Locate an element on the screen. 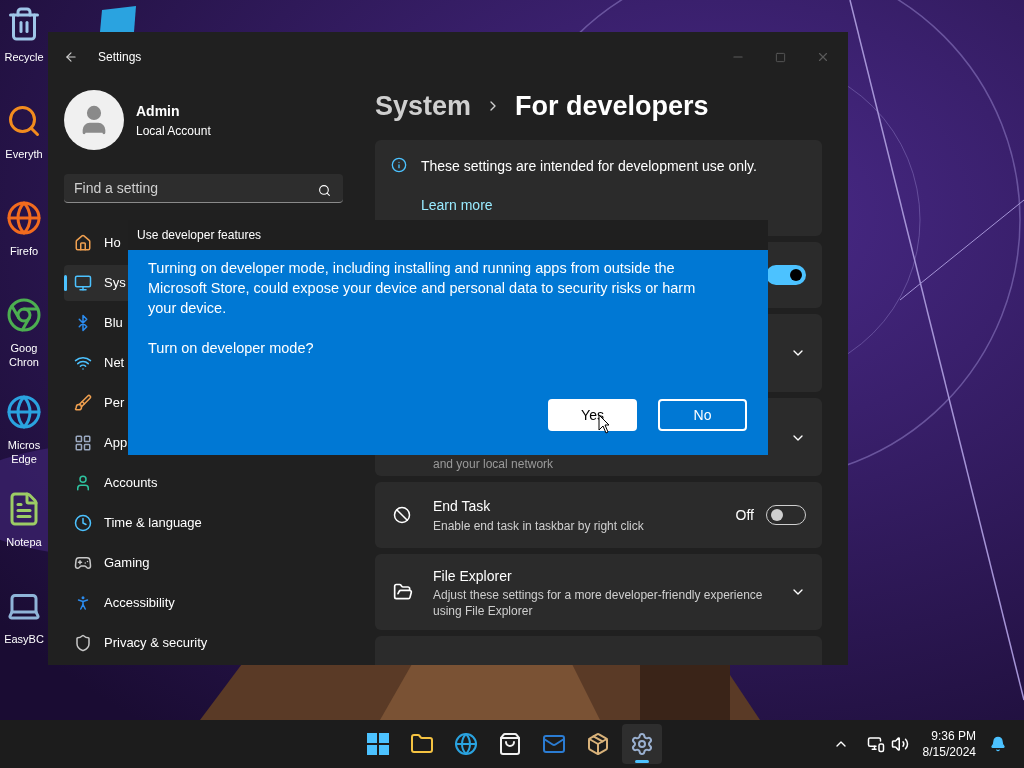  setting-description: Enable end task in taskbar by right click is located at coordinates (538, 526).